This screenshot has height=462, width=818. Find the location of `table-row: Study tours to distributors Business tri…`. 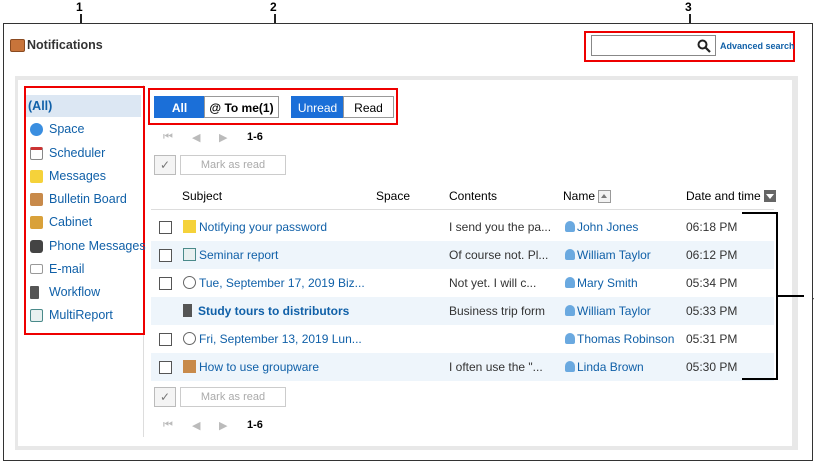

table-row: Study tours to distributors Business tri… is located at coordinates (462, 311).